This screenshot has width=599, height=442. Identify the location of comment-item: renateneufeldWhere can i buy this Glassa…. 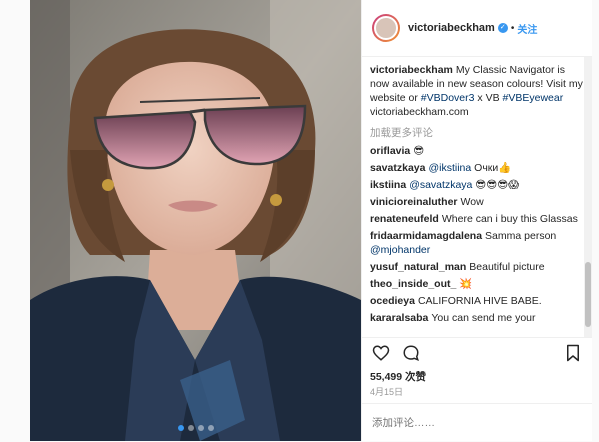
(477, 219).